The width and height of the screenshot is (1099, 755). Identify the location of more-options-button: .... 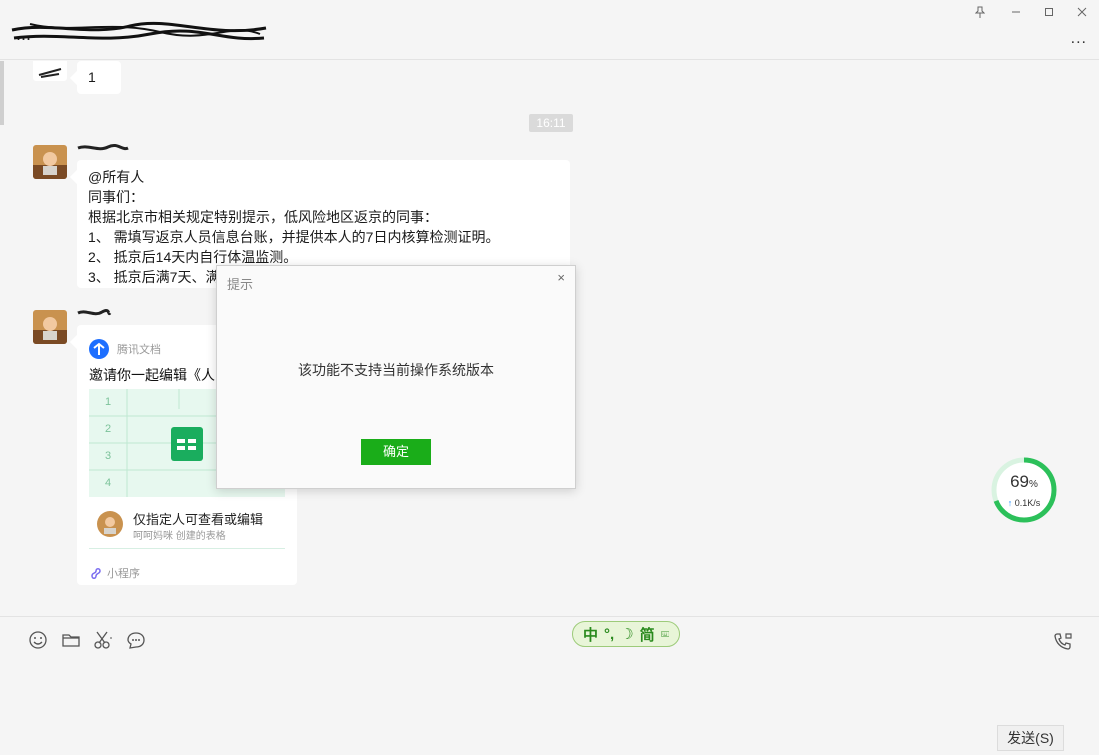
(1079, 39).